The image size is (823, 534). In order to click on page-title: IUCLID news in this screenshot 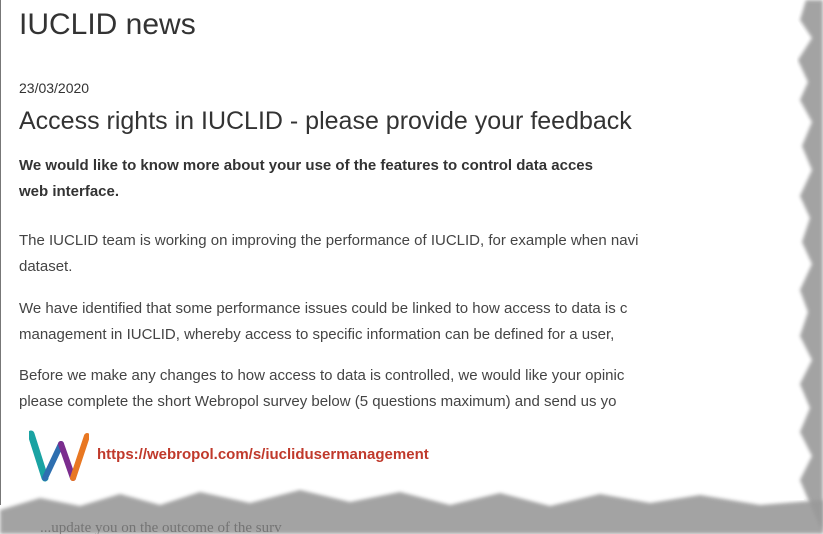, I will do `click(107, 24)`.